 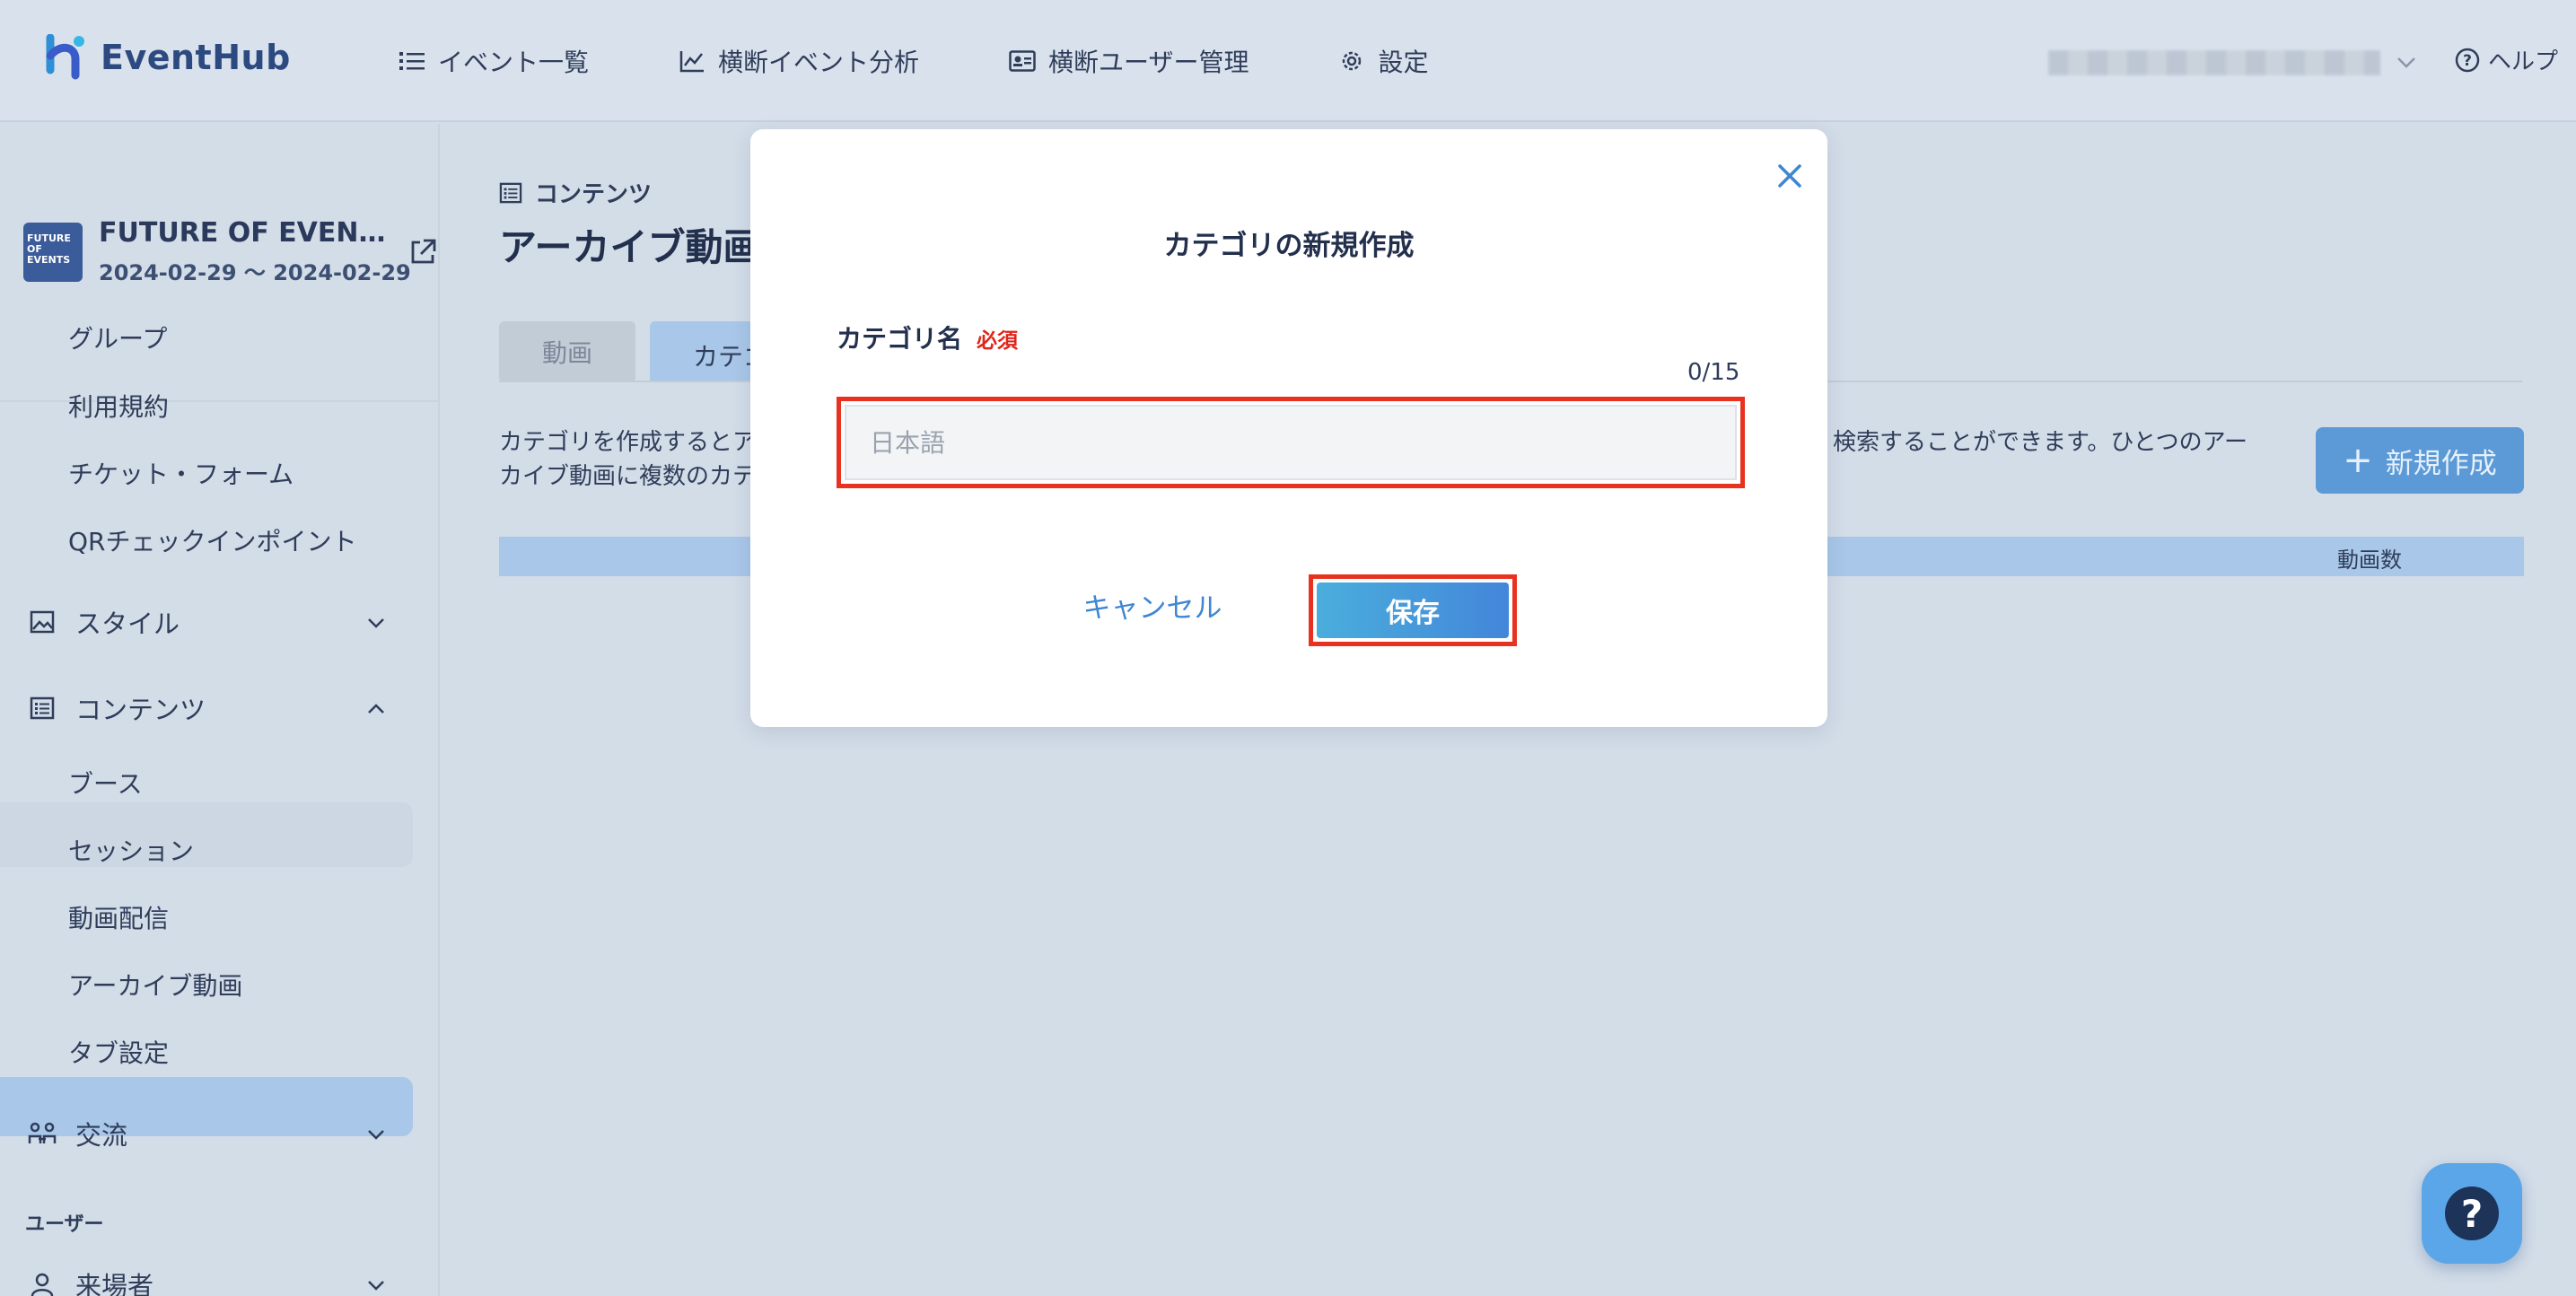 I want to click on page-title: アーカイブ動画, so click(x=630, y=247).